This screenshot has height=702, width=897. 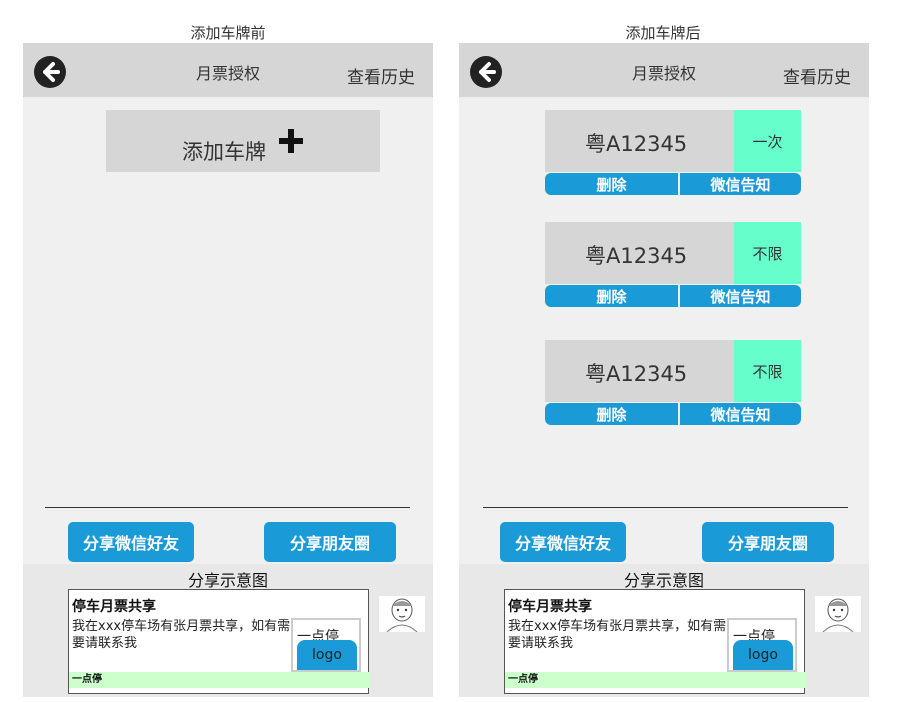 I want to click on plus-icon, so click(x=291, y=141).